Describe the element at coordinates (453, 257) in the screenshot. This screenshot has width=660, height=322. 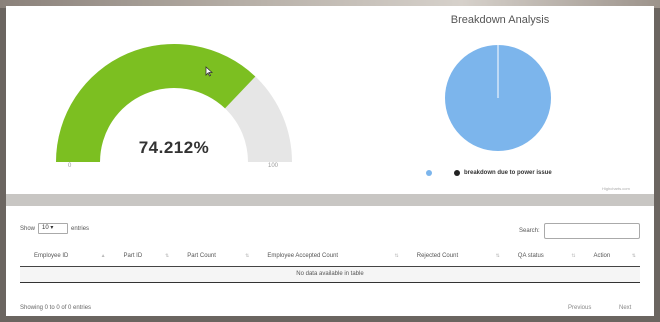
I see `column-header-rejected-count: Rejected Count ⇅` at that location.